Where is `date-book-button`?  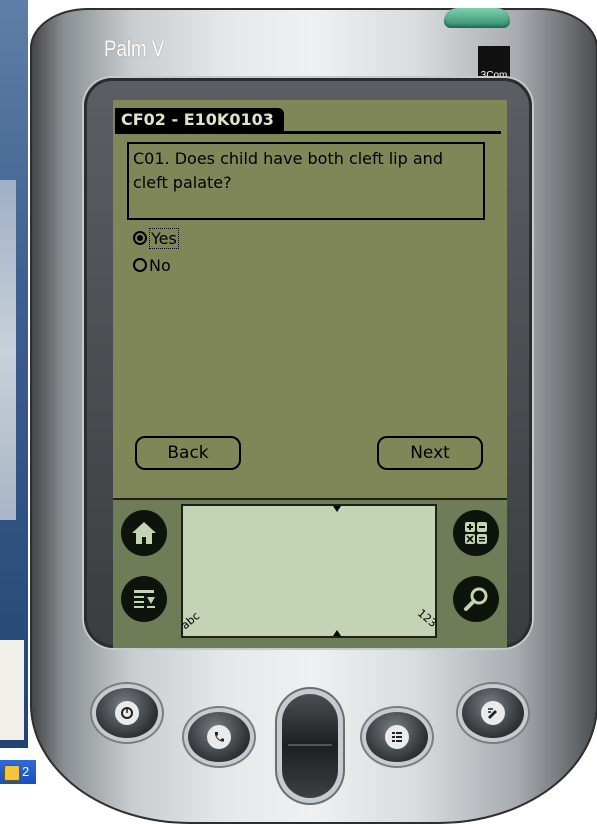 date-book-button is located at coordinates (127, 713).